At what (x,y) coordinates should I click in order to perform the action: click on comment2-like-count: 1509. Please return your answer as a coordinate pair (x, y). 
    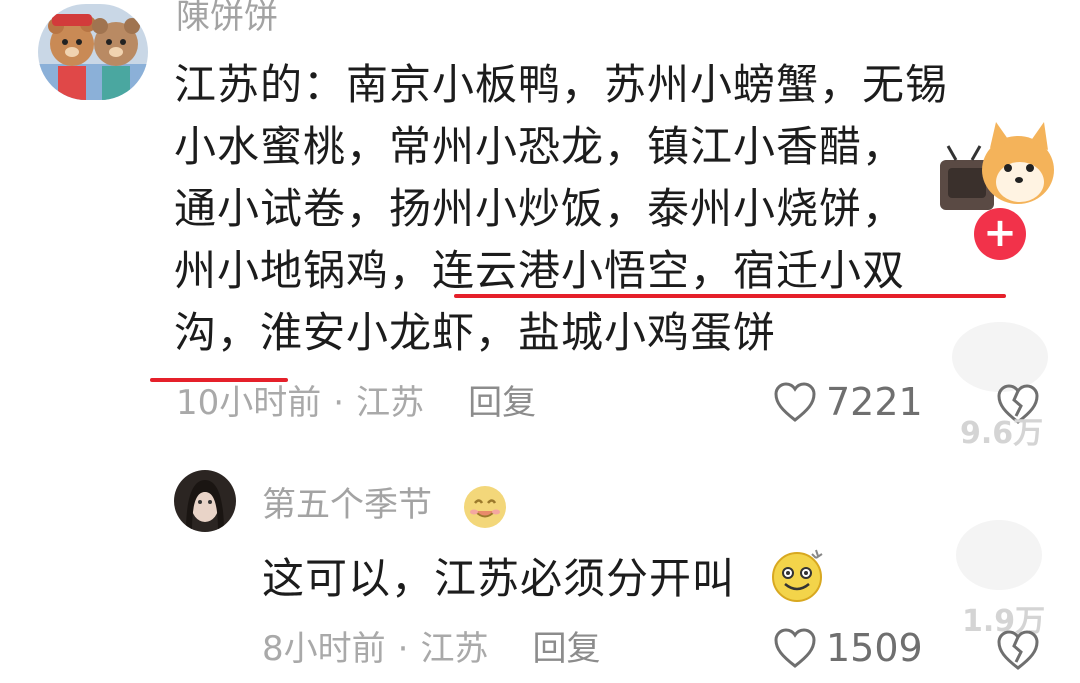
    Looking at the image, I should click on (874, 648).